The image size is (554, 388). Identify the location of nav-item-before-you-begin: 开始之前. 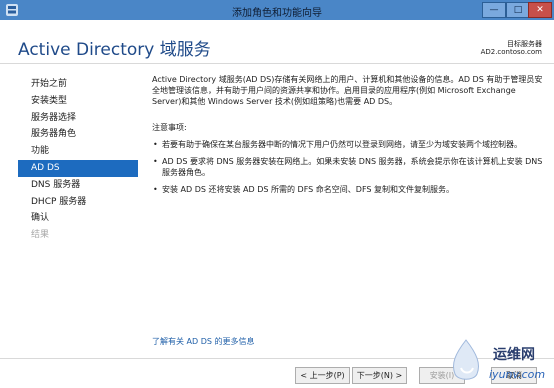
(78, 84).